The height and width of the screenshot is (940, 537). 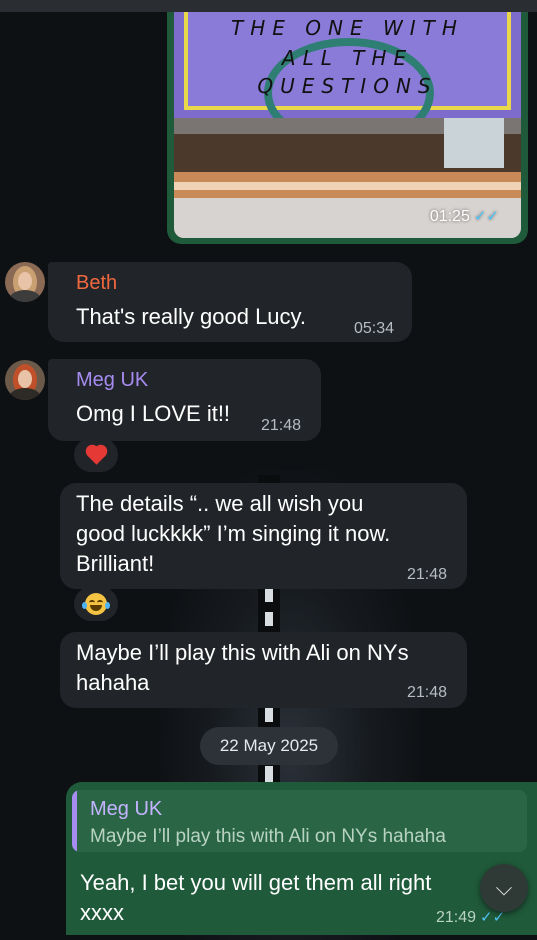 What do you see at coordinates (486, 216) in the screenshot?
I see `double-check-icon: ✓✓` at bounding box center [486, 216].